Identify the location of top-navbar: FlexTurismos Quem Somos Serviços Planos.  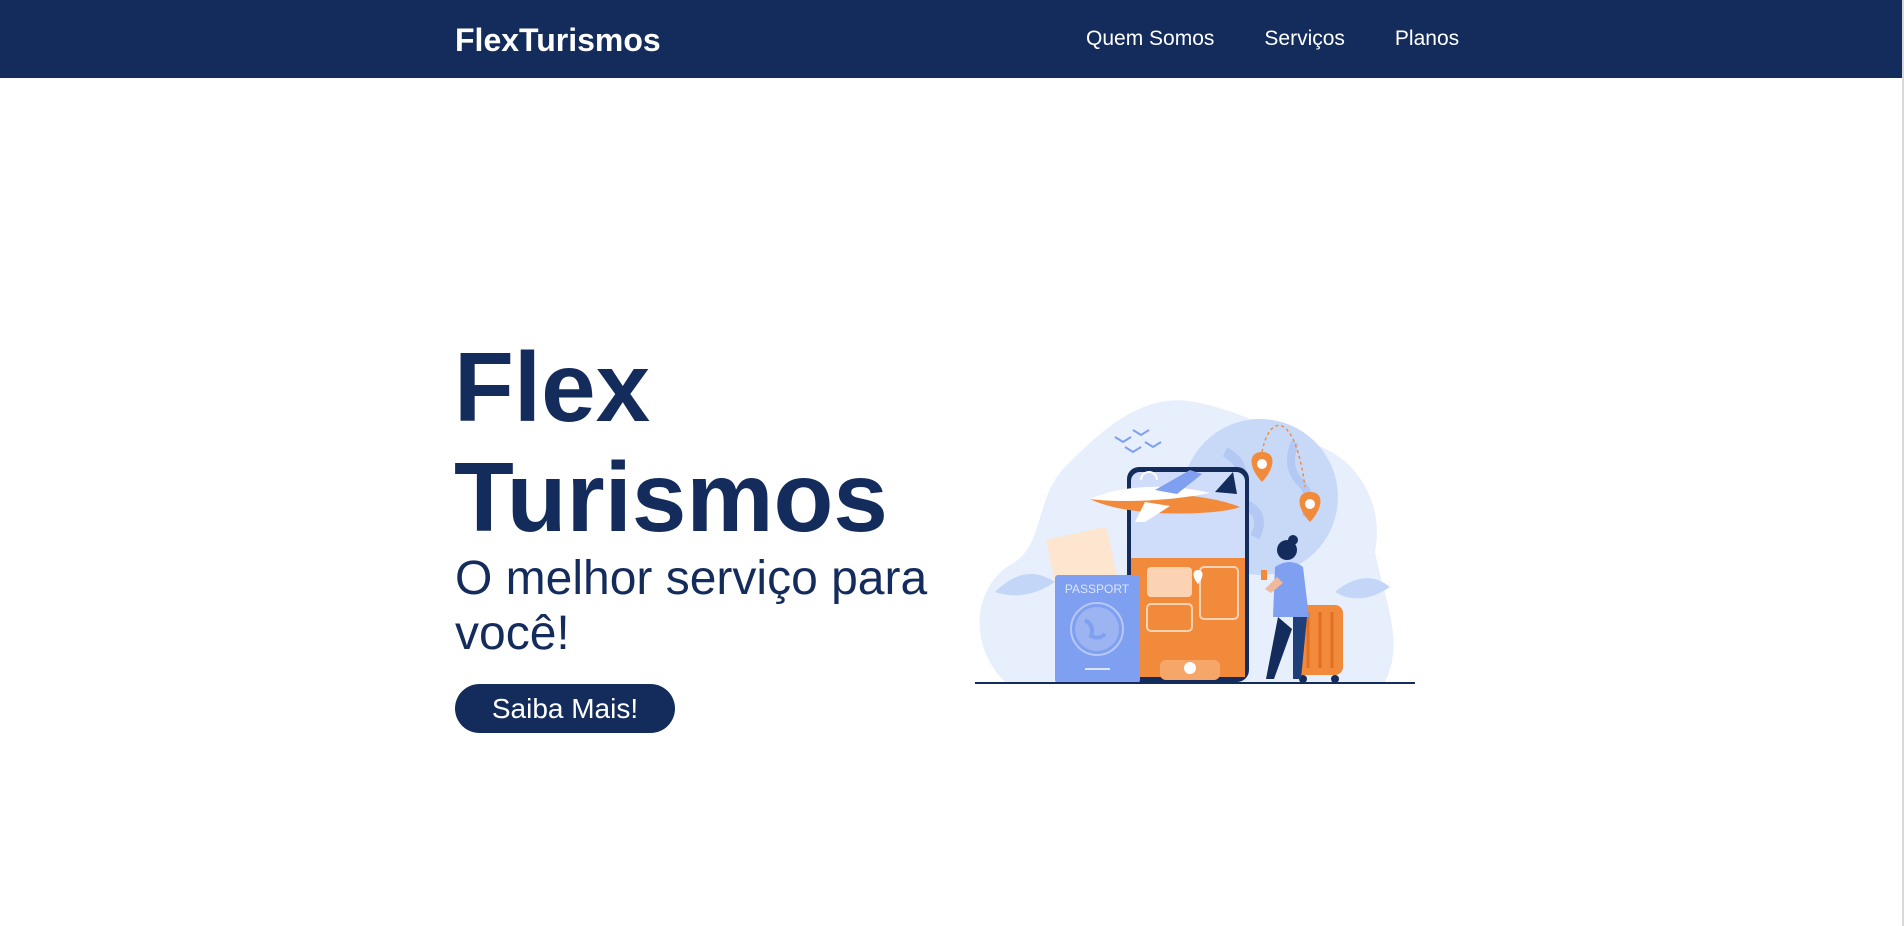
(952, 39).